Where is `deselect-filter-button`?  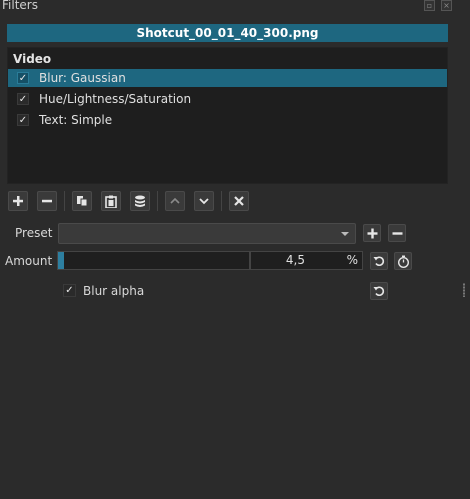
deselect-filter-button is located at coordinates (239, 201).